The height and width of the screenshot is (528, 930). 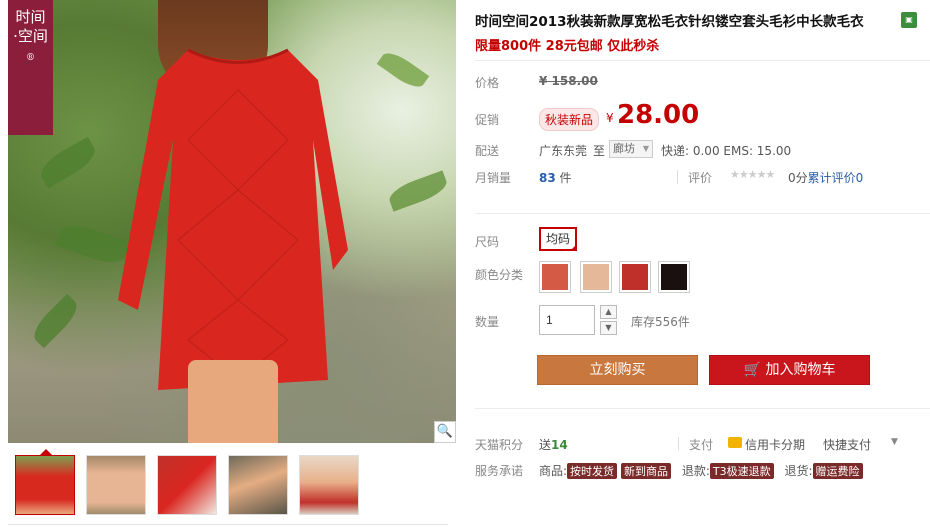 What do you see at coordinates (30, 67) in the screenshot?
I see `brand-logo: 时间 ·空间 ®` at bounding box center [30, 67].